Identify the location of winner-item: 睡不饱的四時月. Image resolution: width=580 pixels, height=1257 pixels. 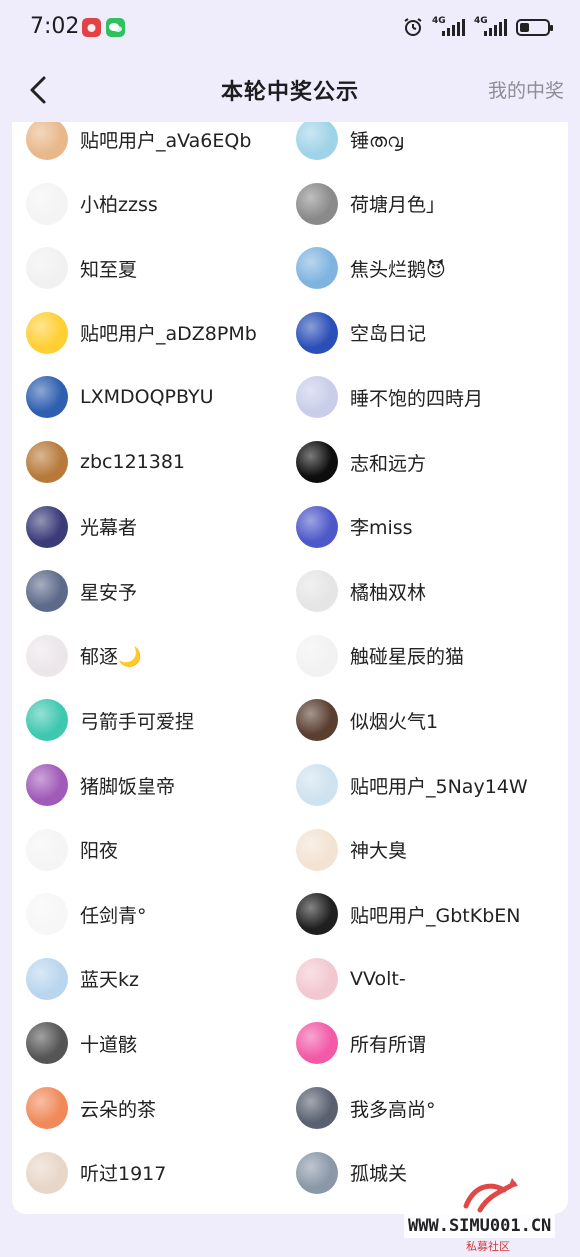
(389, 397).